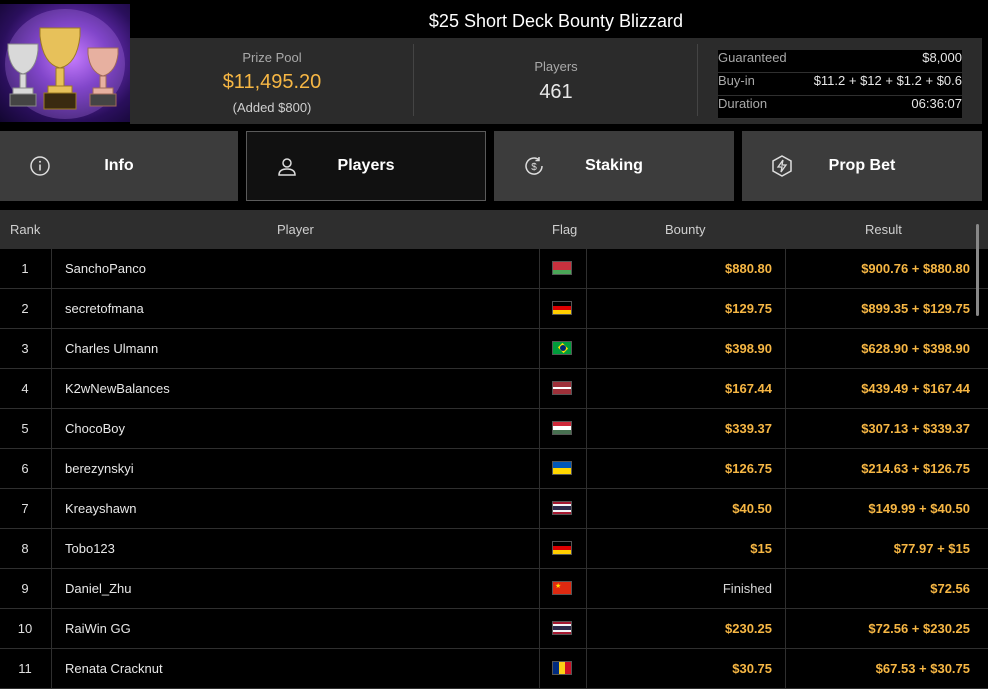 This screenshot has height=689, width=988. Describe the element at coordinates (752, 57) in the screenshot. I see `guaranteed-label: Guaranteed` at that location.